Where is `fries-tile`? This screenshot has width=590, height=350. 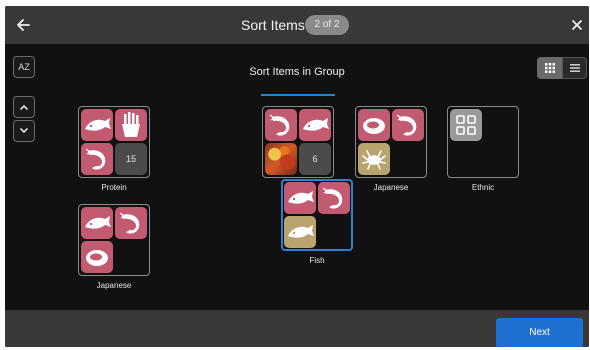
fries-tile is located at coordinates (131, 125).